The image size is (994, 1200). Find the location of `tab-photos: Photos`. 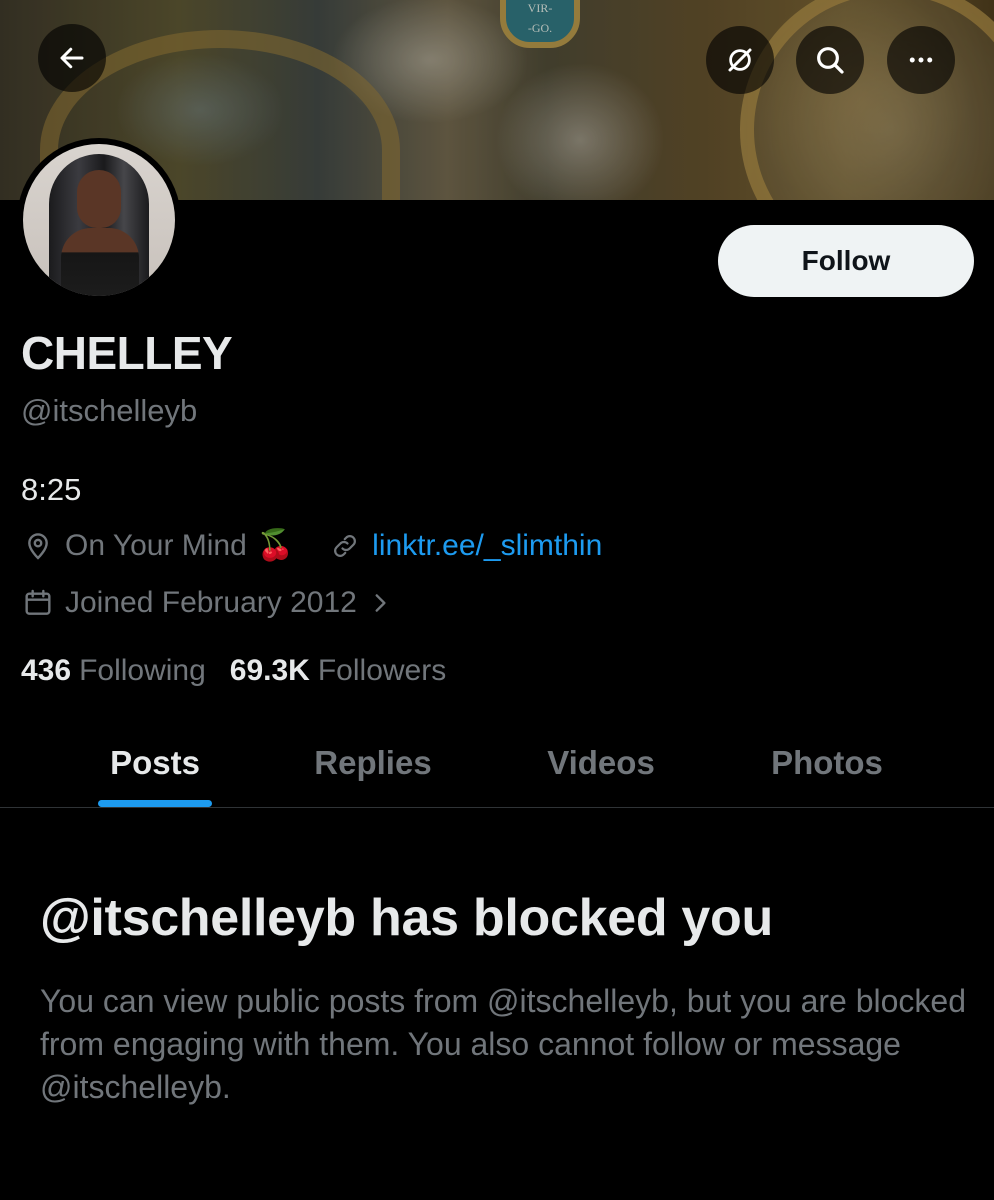

tab-photos: Photos is located at coordinates (827, 763).